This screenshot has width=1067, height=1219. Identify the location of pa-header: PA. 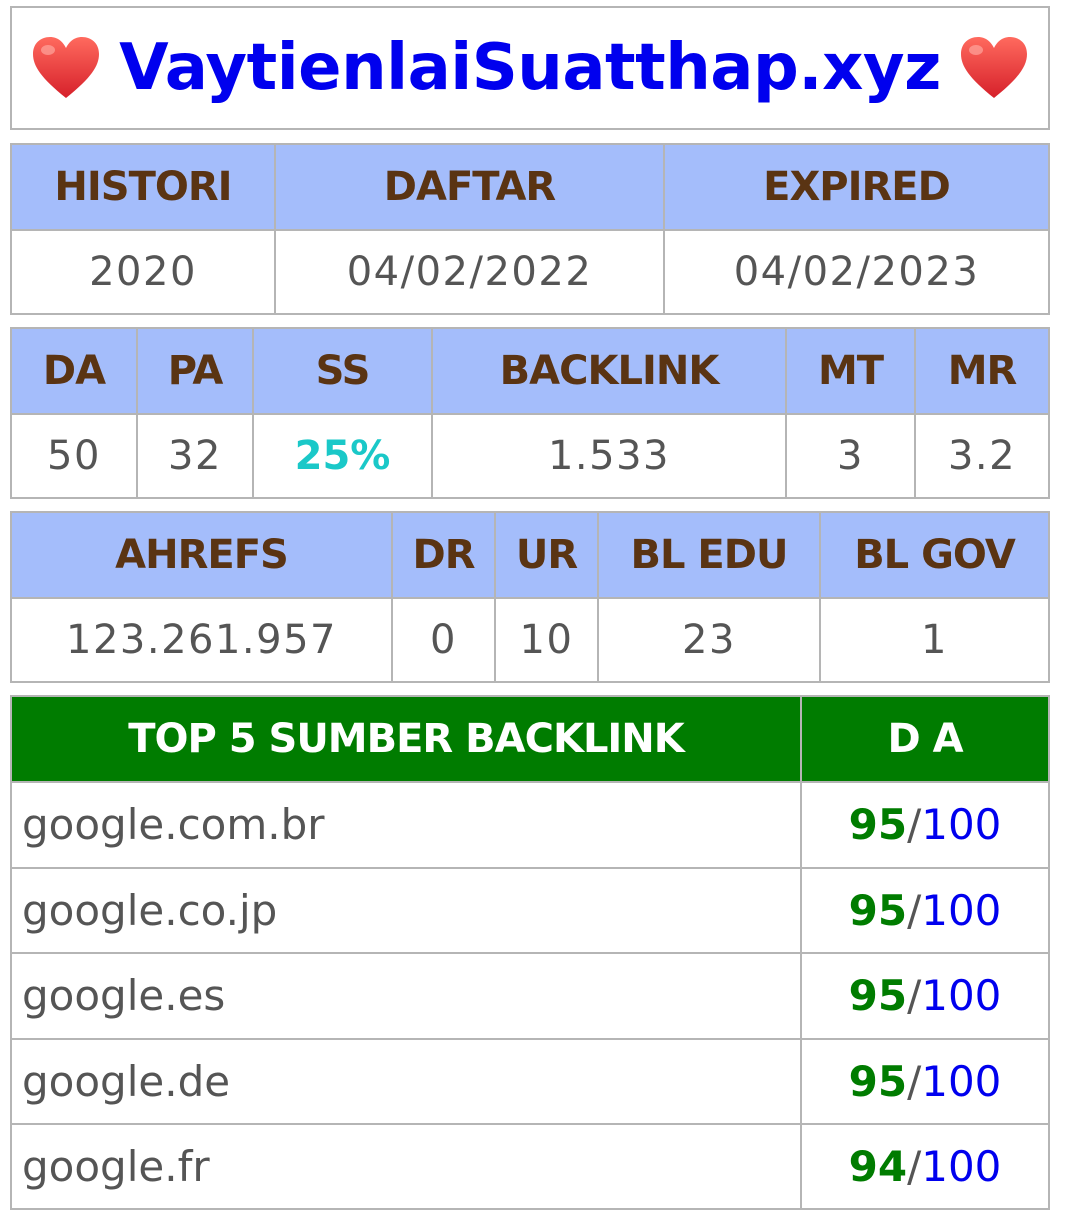
(195, 371).